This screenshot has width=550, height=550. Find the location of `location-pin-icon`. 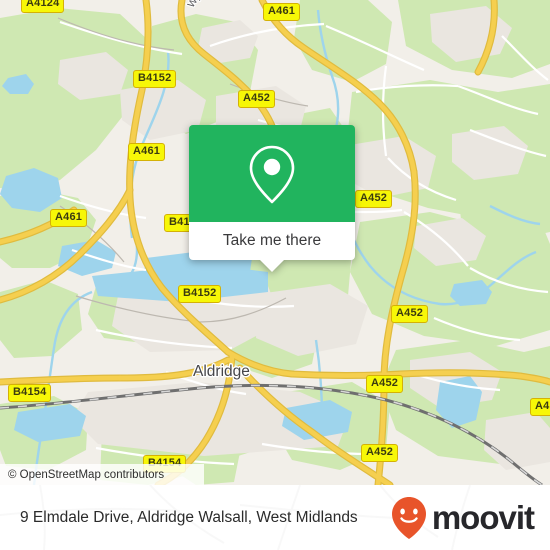

location-pin-icon is located at coordinates (272, 174).